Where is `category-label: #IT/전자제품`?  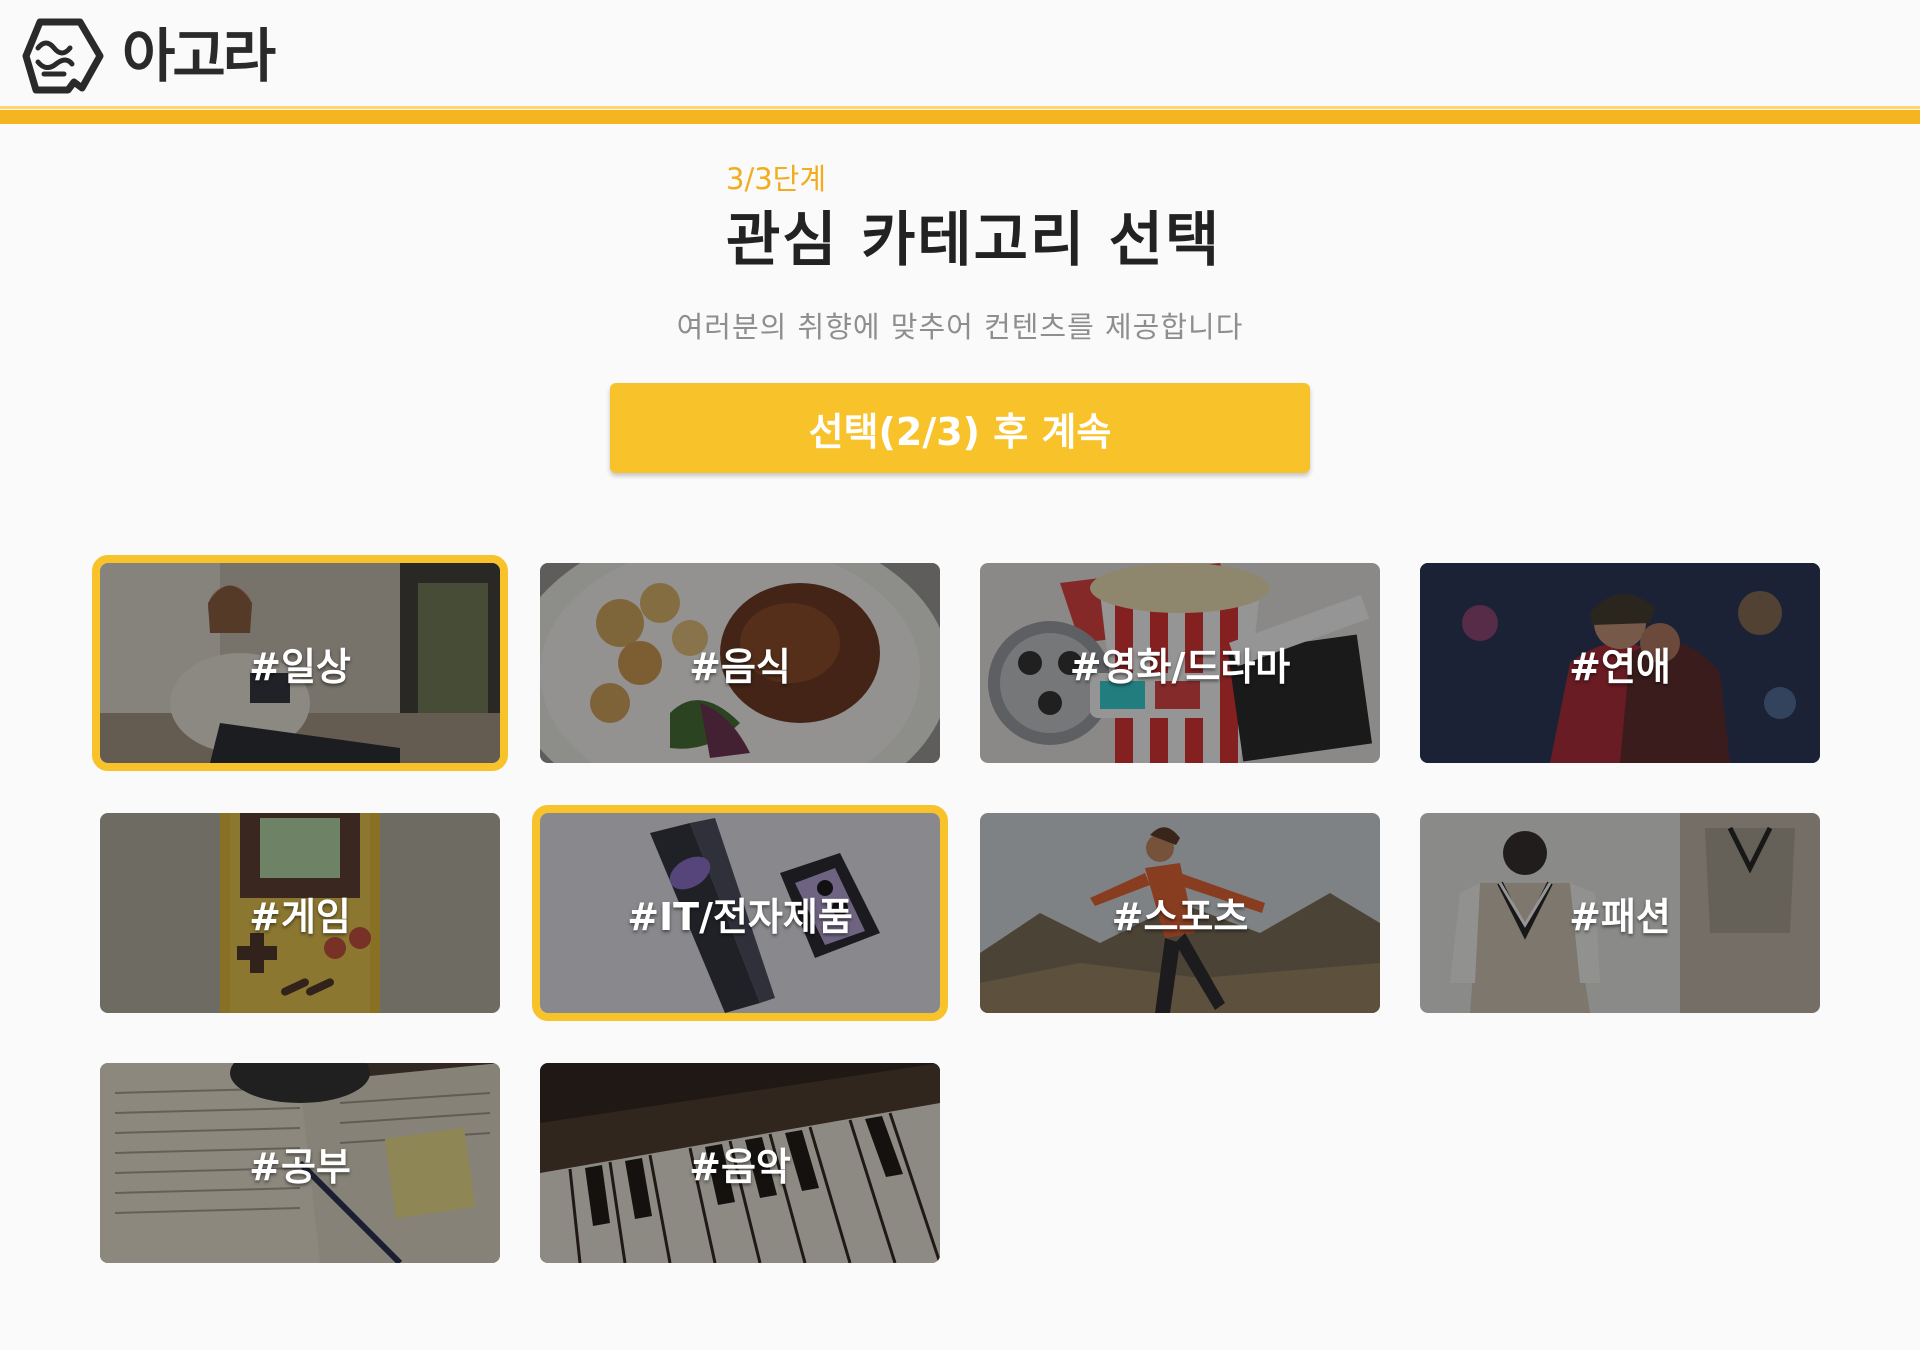 category-label: #IT/전자제품 is located at coordinates (740, 916).